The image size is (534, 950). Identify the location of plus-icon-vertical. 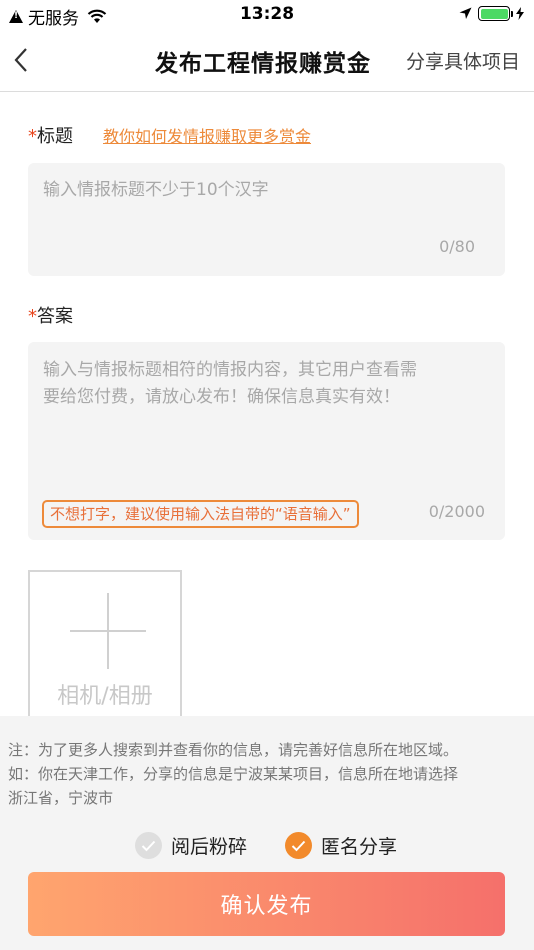
(108, 631).